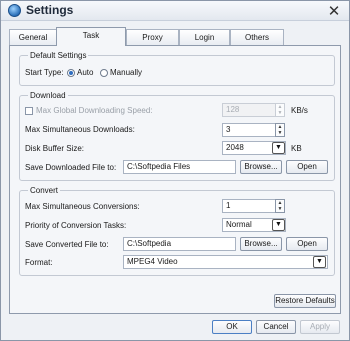 The height and width of the screenshot is (341, 350). What do you see at coordinates (204, 37) in the screenshot?
I see `tab-login: Login` at bounding box center [204, 37].